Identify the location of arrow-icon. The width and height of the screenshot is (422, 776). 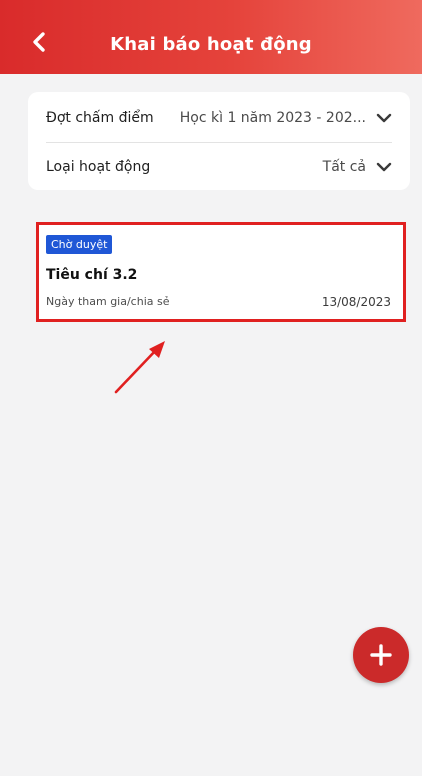
(139, 367).